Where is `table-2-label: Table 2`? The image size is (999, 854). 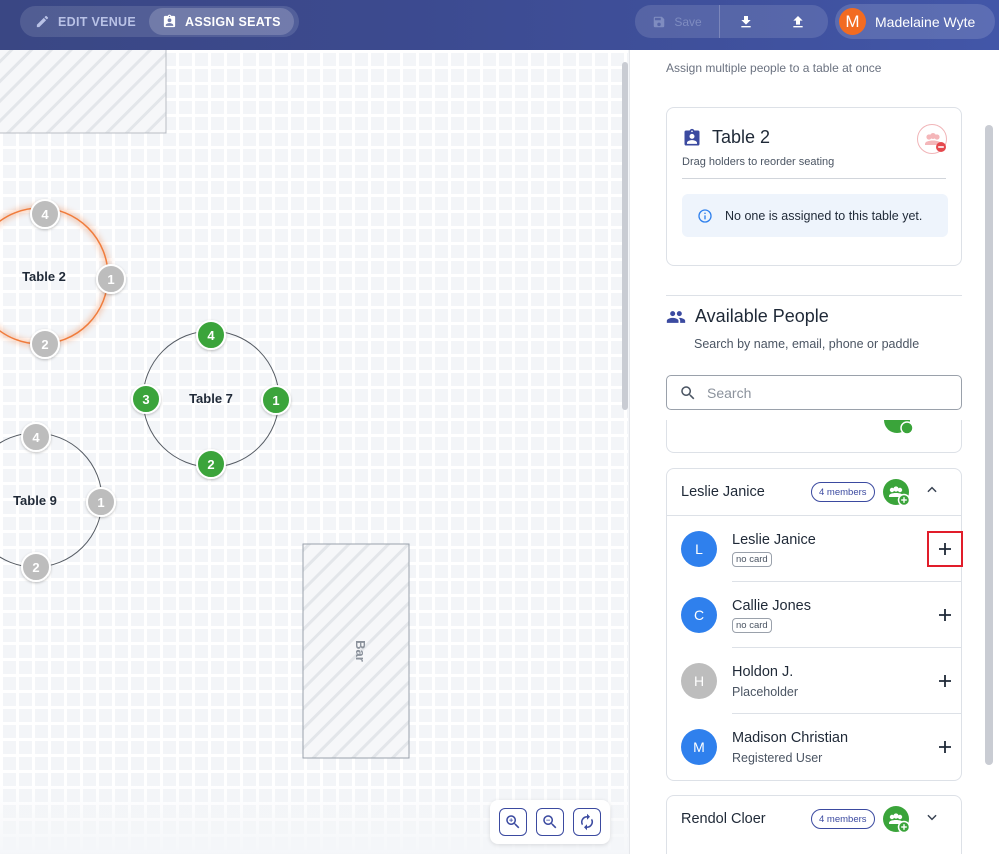 table-2-label: Table 2 is located at coordinates (44, 276).